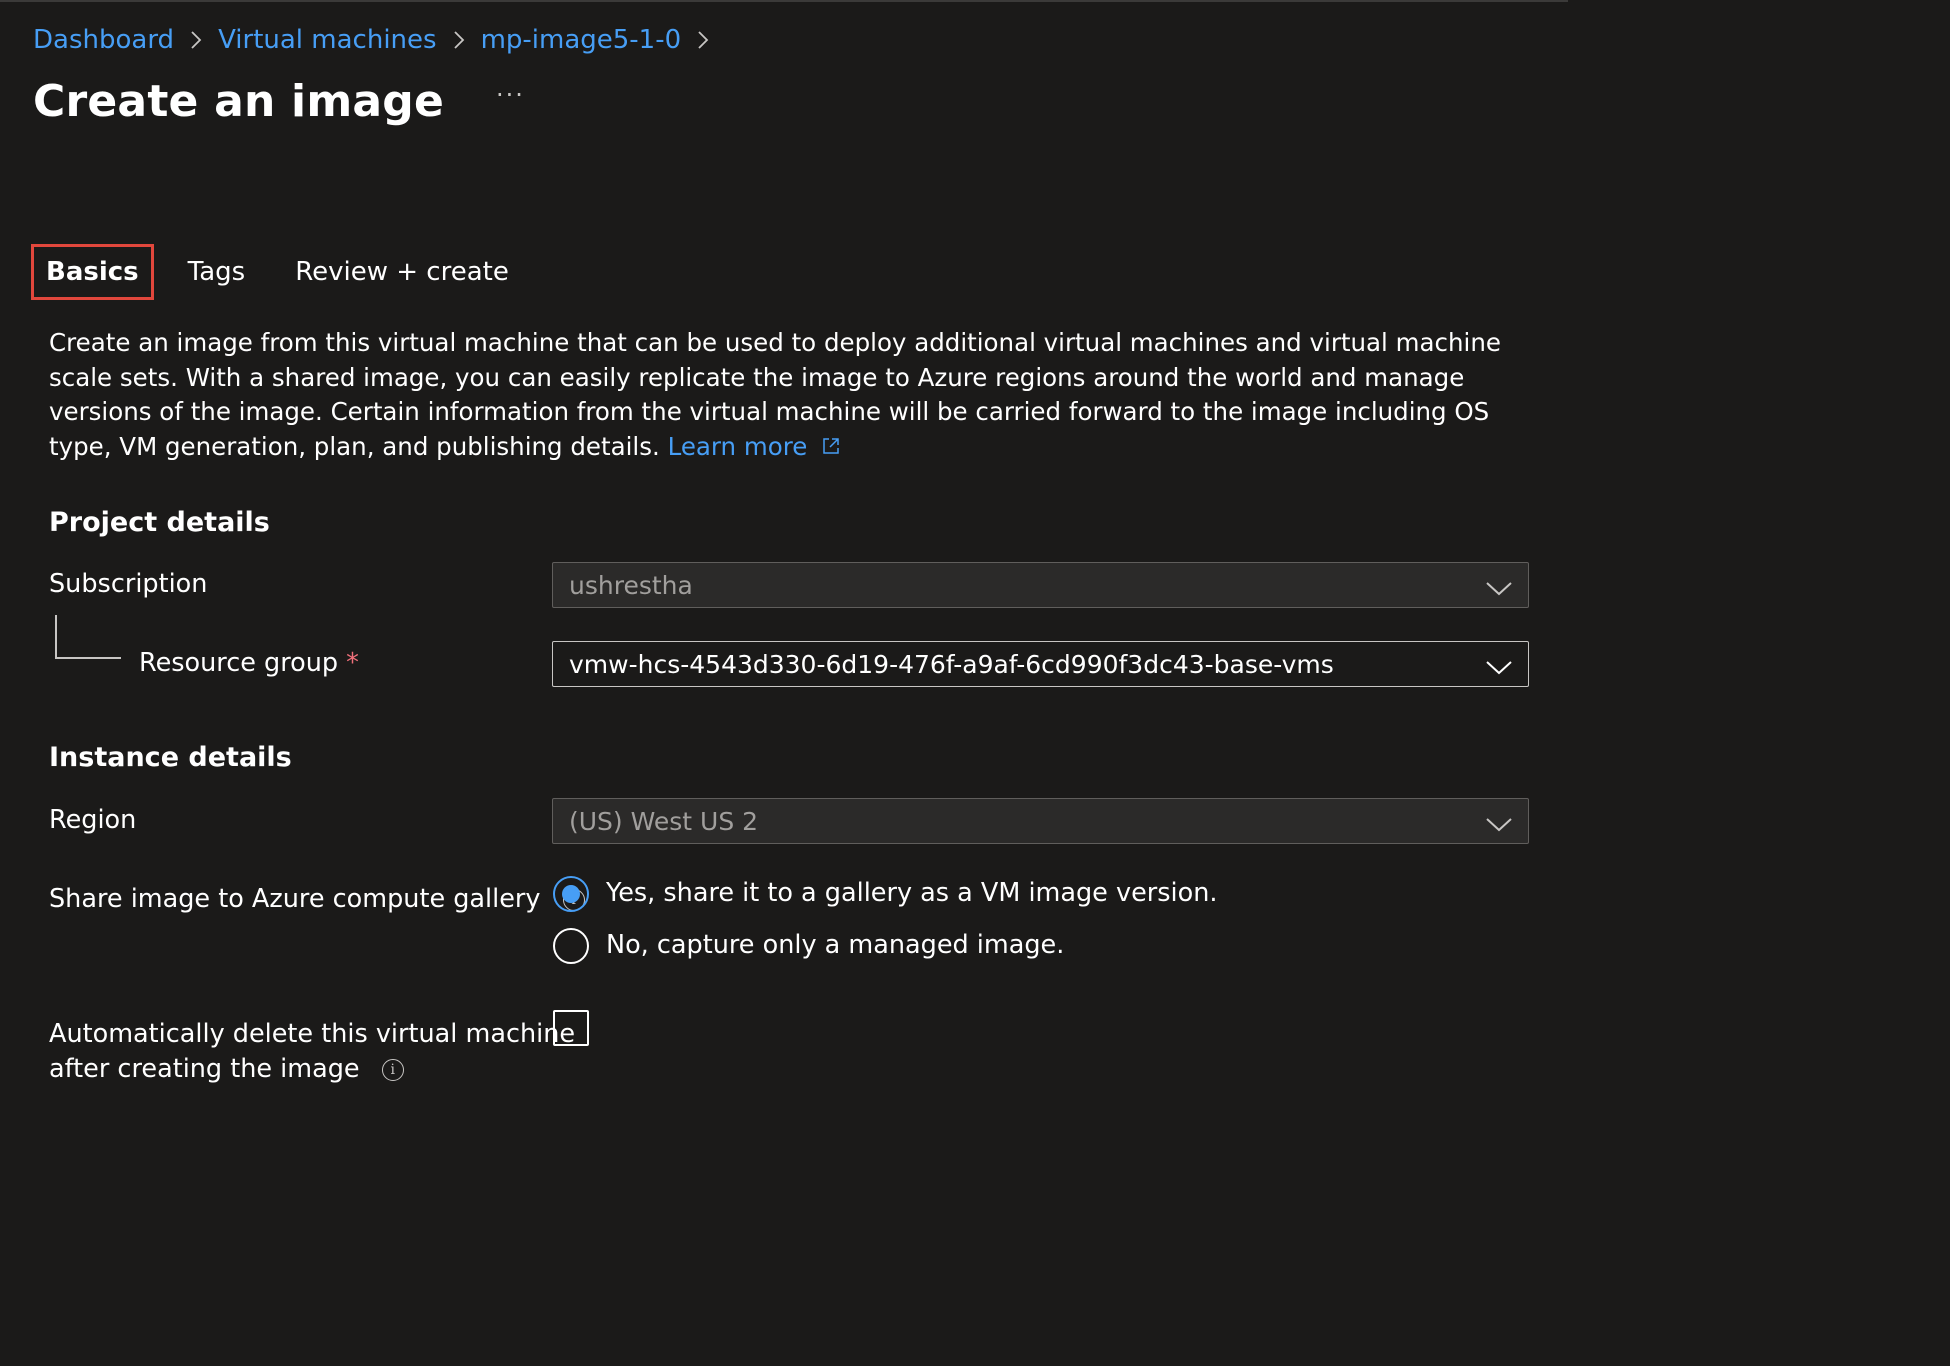 The width and height of the screenshot is (1950, 1366). Describe the element at coordinates (1040, 821) in the screenshot. I see `region-dropdown: (US) West US 2` at that location.